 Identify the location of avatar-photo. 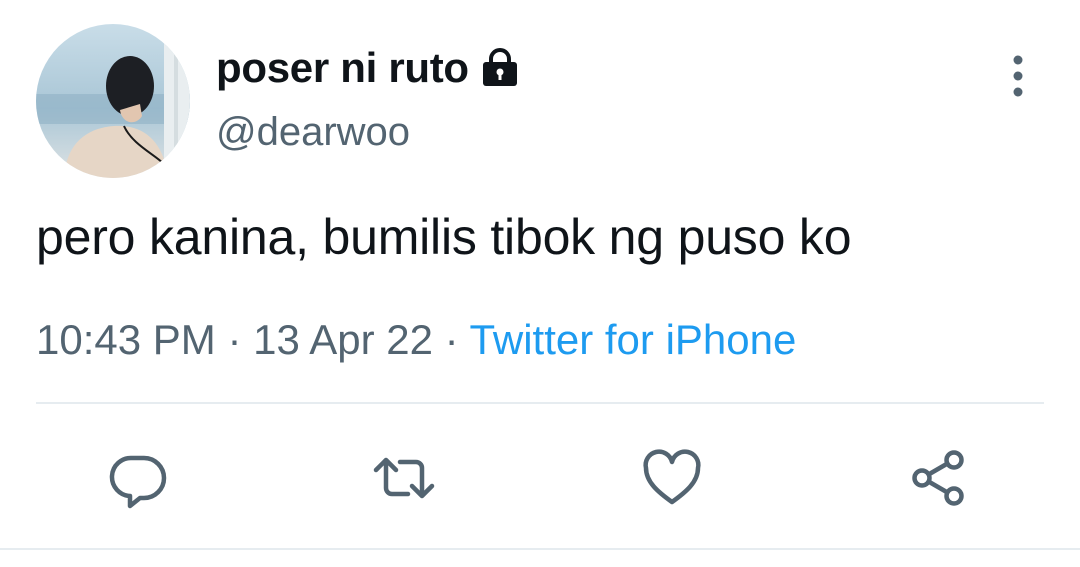
(113, 101).